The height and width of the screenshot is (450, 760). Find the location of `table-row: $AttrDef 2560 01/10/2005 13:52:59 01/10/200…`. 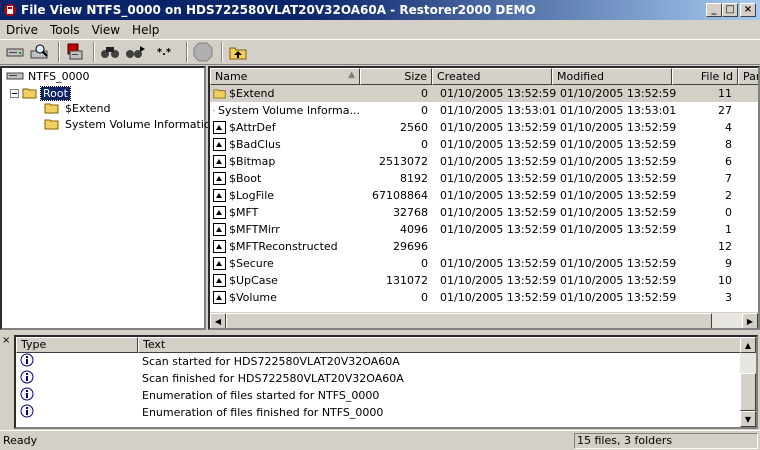

table-row: $AttrDef 2560 01/10/2005 13:52:59 01/10/200… is located at coordinates (484, 127).